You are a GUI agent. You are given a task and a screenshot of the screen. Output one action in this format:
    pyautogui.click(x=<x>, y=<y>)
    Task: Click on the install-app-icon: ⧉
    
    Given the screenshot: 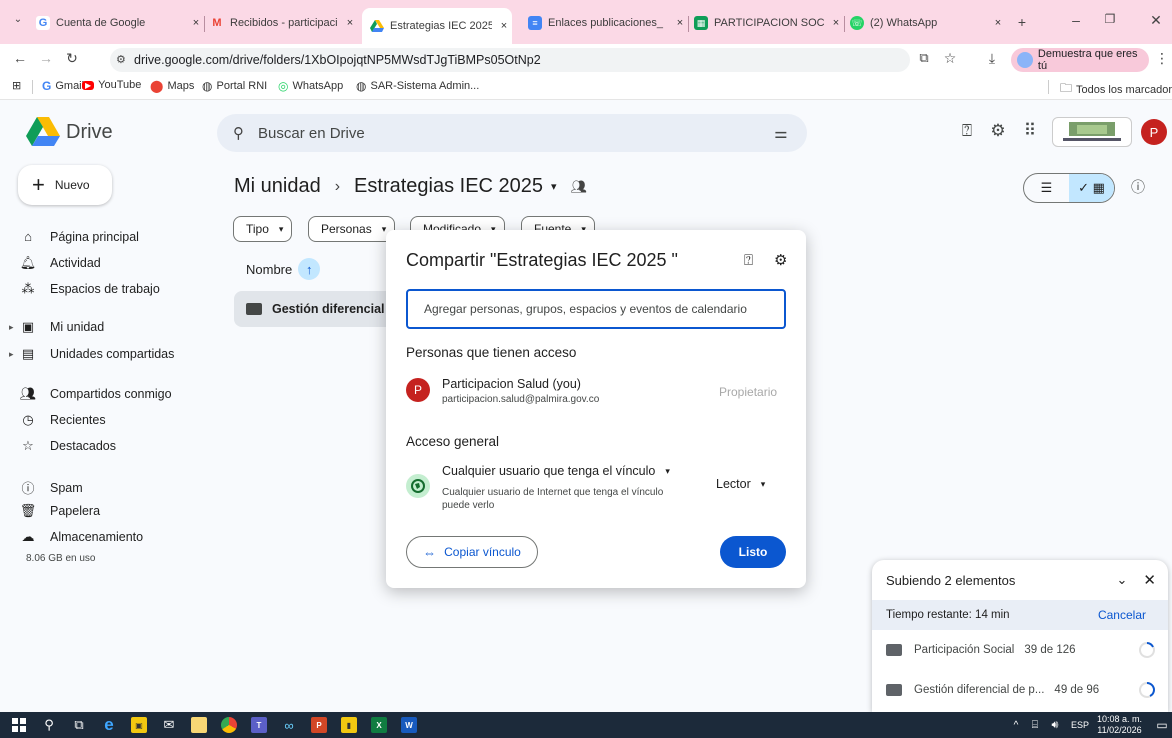 What is the action you would take?
    pyautogui.click(x=924, y=58)
    